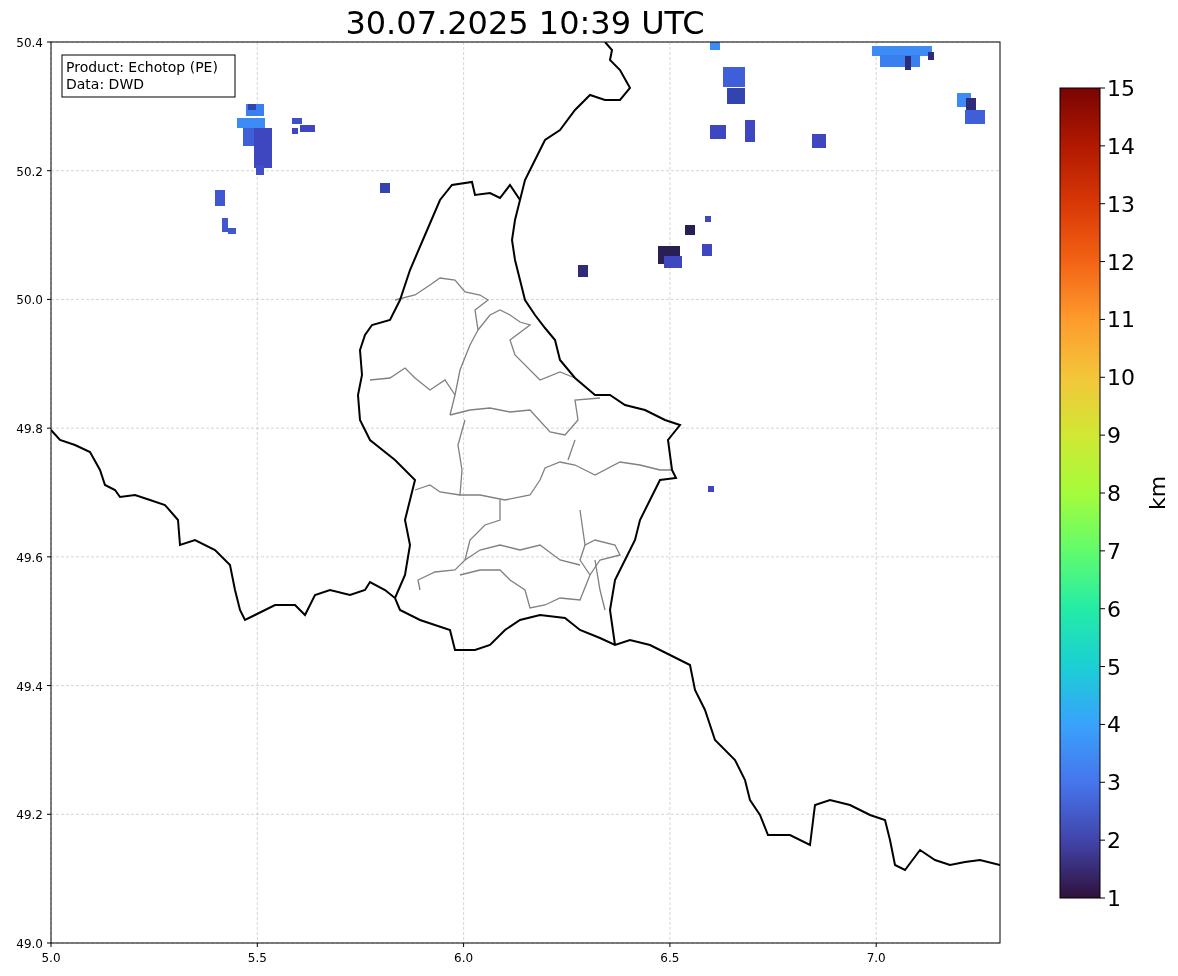  Describe the element at coordinates (1114, 841) in the screenshot. I see `colorbar-tick-label: 2` at that location.